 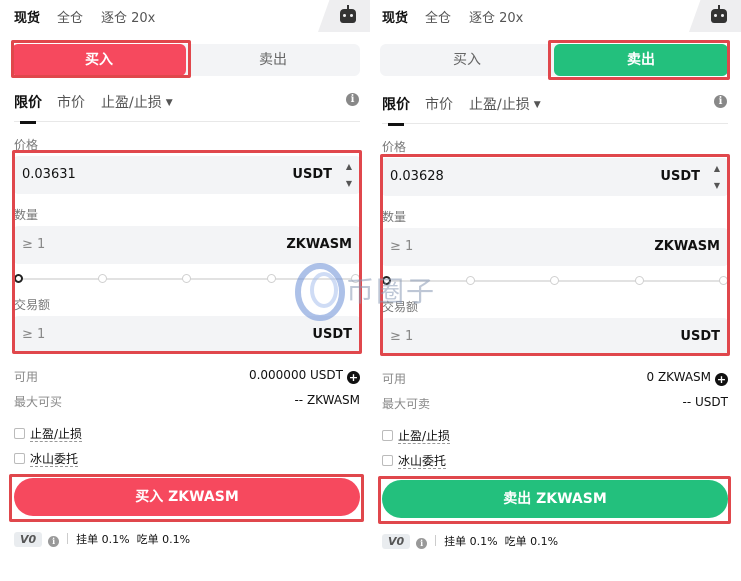 What do you see at coordinates (327, 400) in the screenshot?
I see `max-buy-value: -- ZKWASM` at bounding box center [327, 400].